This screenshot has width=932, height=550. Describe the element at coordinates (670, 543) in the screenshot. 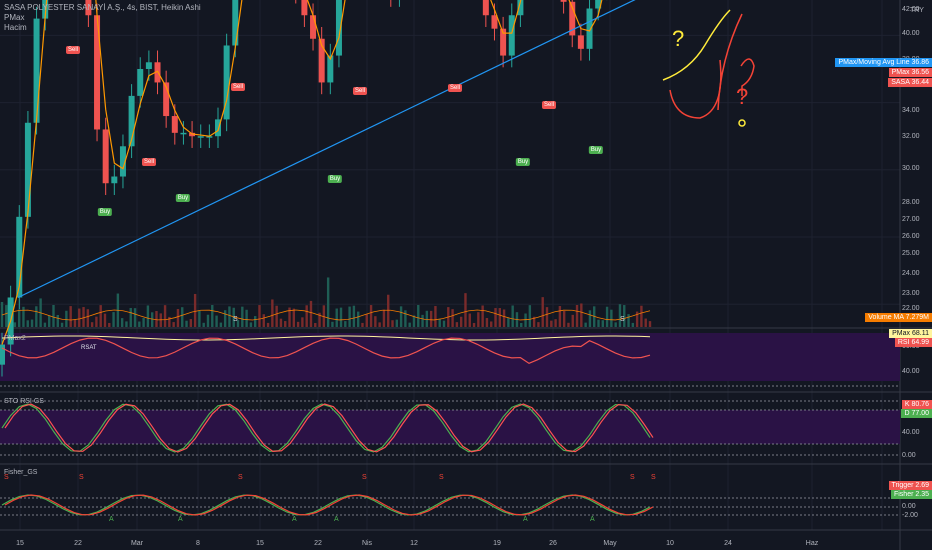

I see `time-tick: 10` at that location.